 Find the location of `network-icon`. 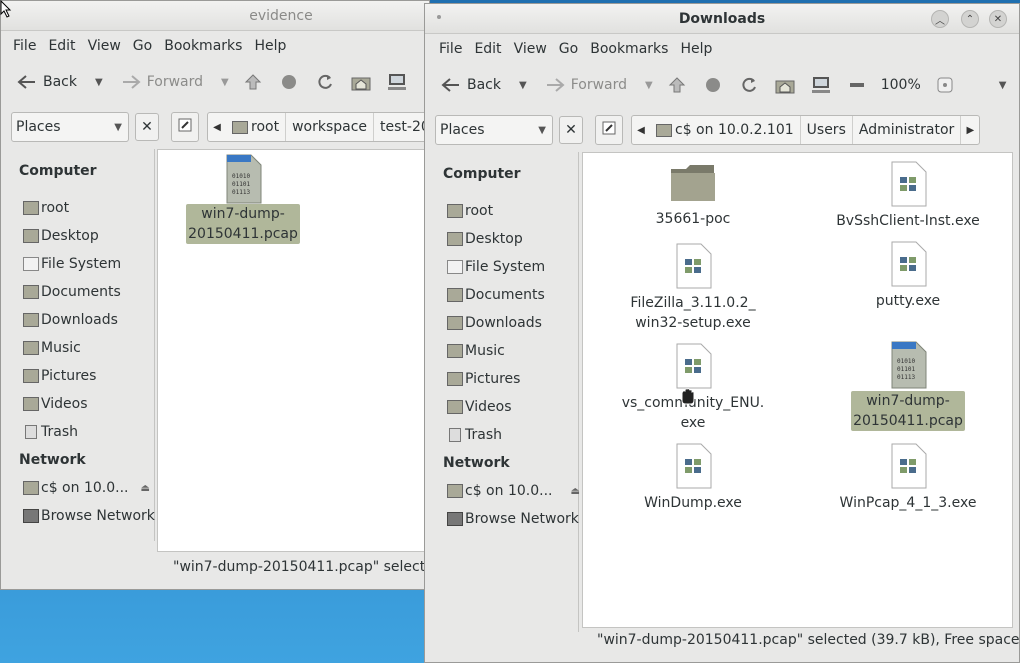

network-icon is located at coordinates (455, 519).